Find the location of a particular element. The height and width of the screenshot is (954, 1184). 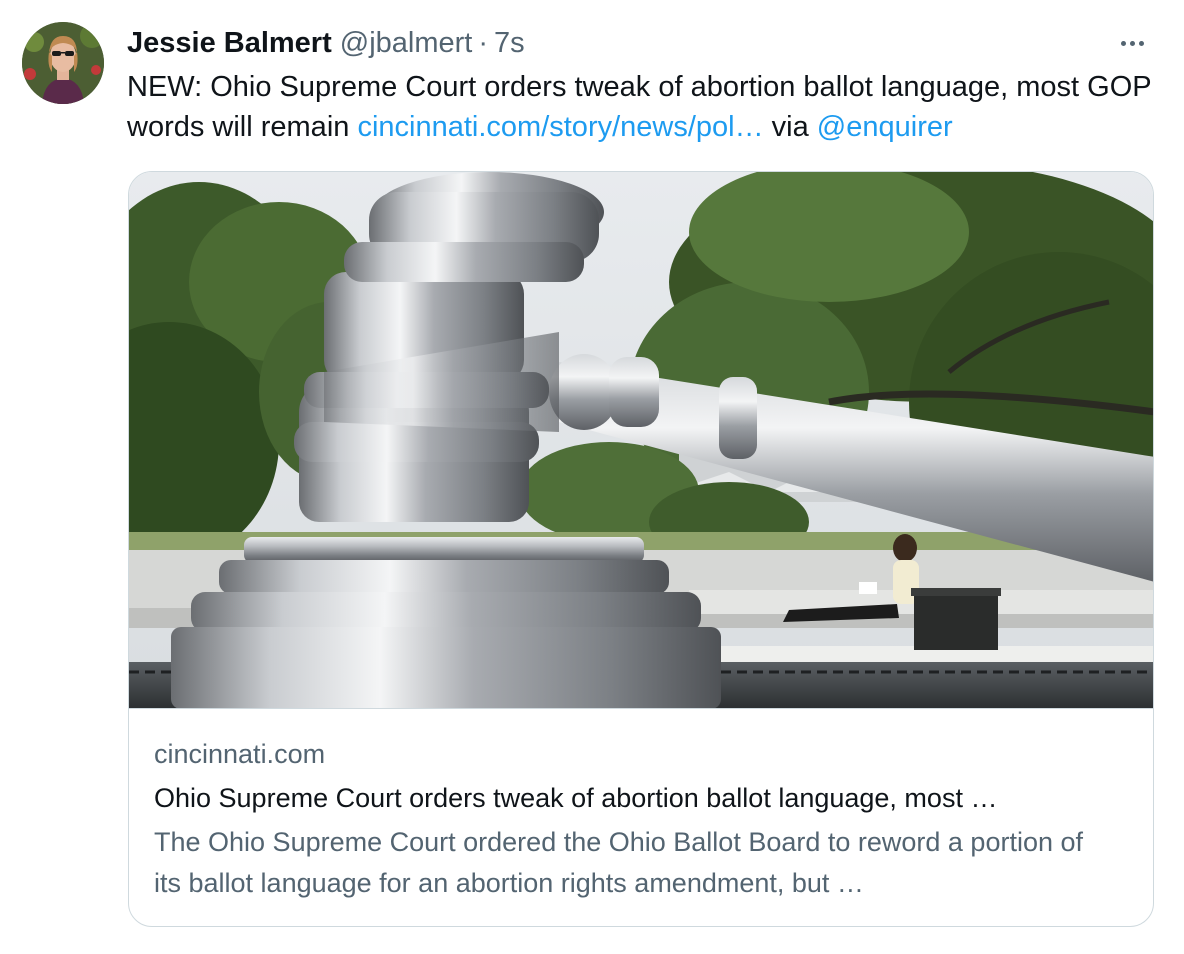

tweet-text-segment: via is located at coordinates (790, 127).